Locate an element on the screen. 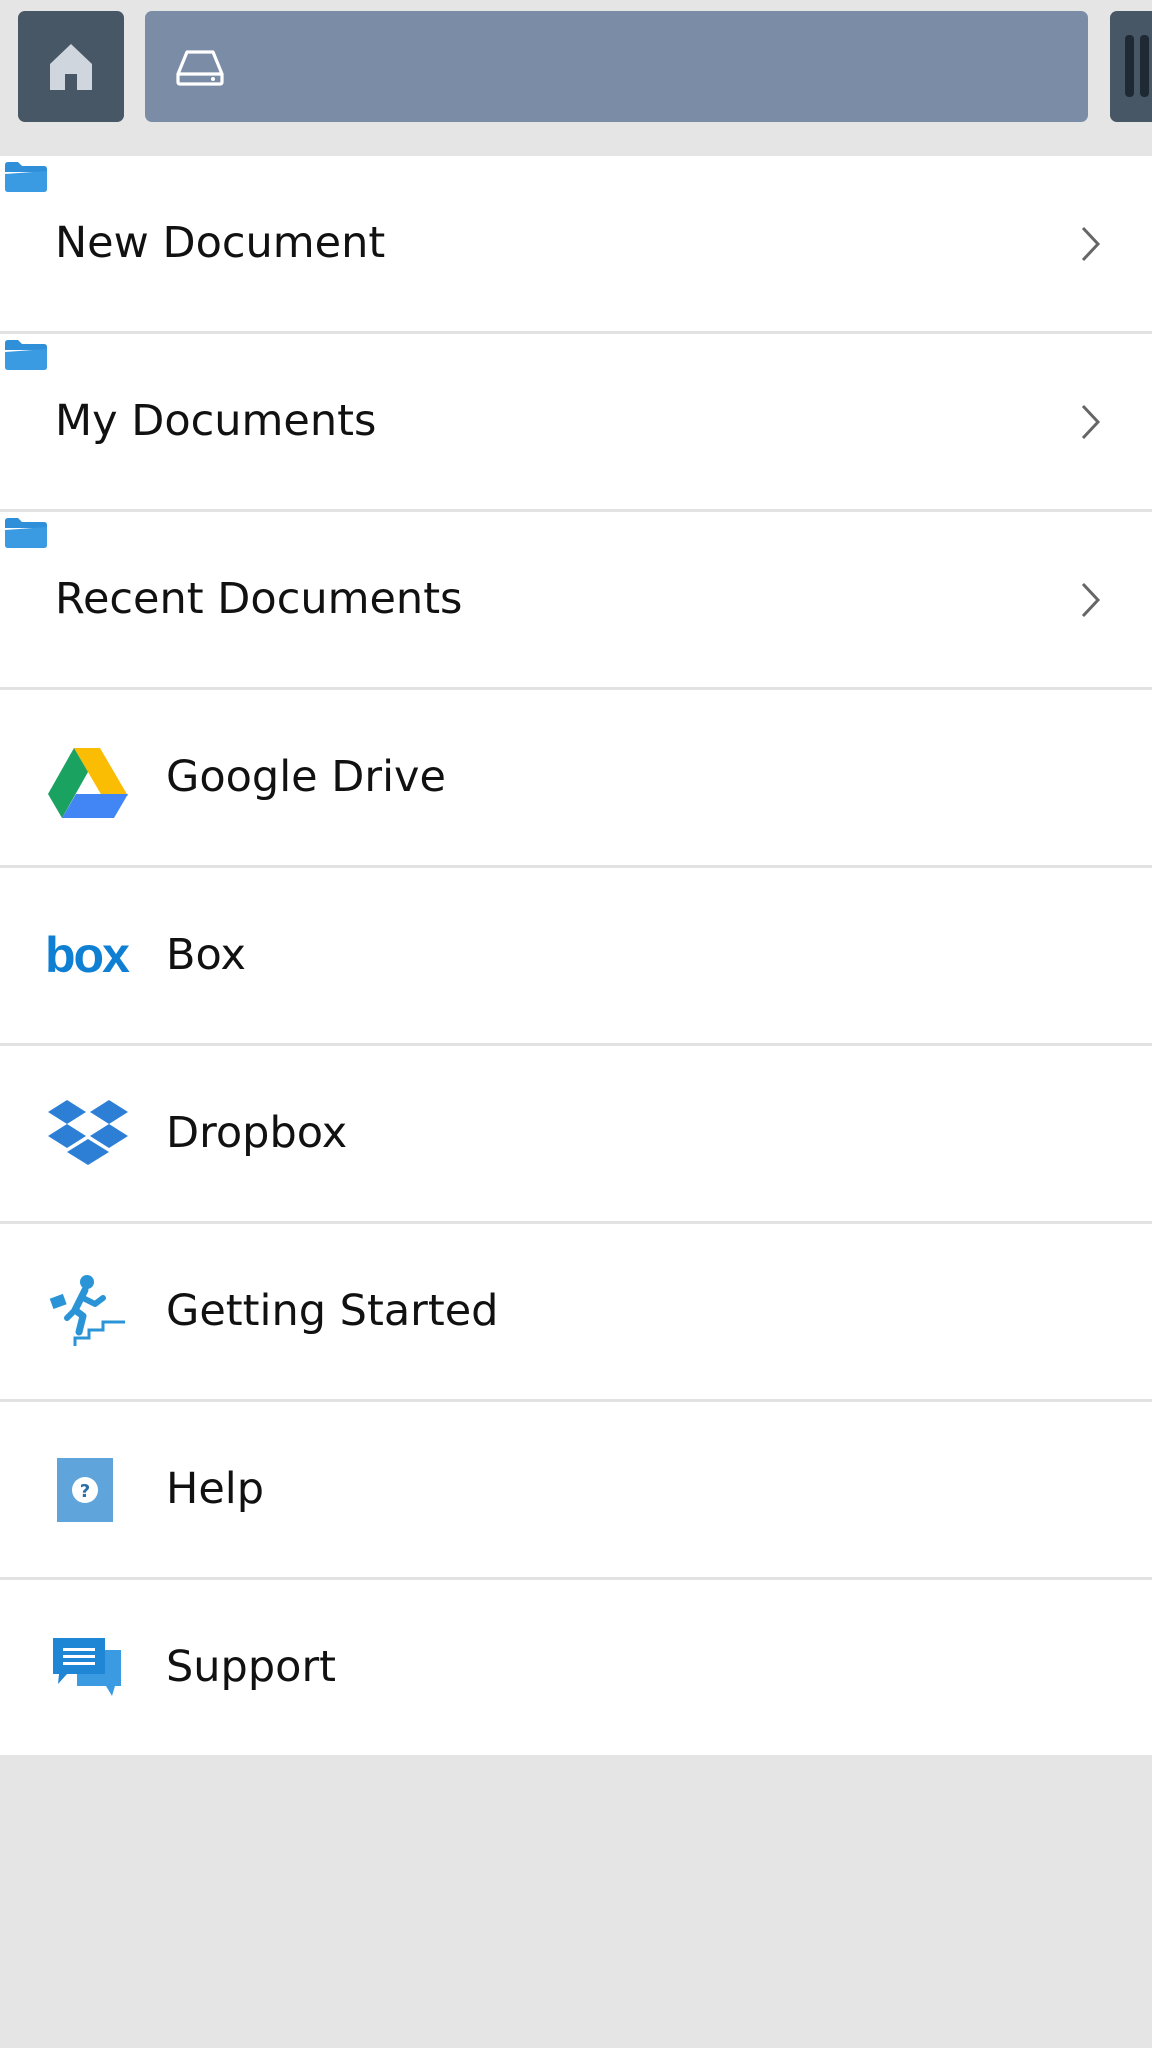  home-icon is located at coordinates (71, 66).